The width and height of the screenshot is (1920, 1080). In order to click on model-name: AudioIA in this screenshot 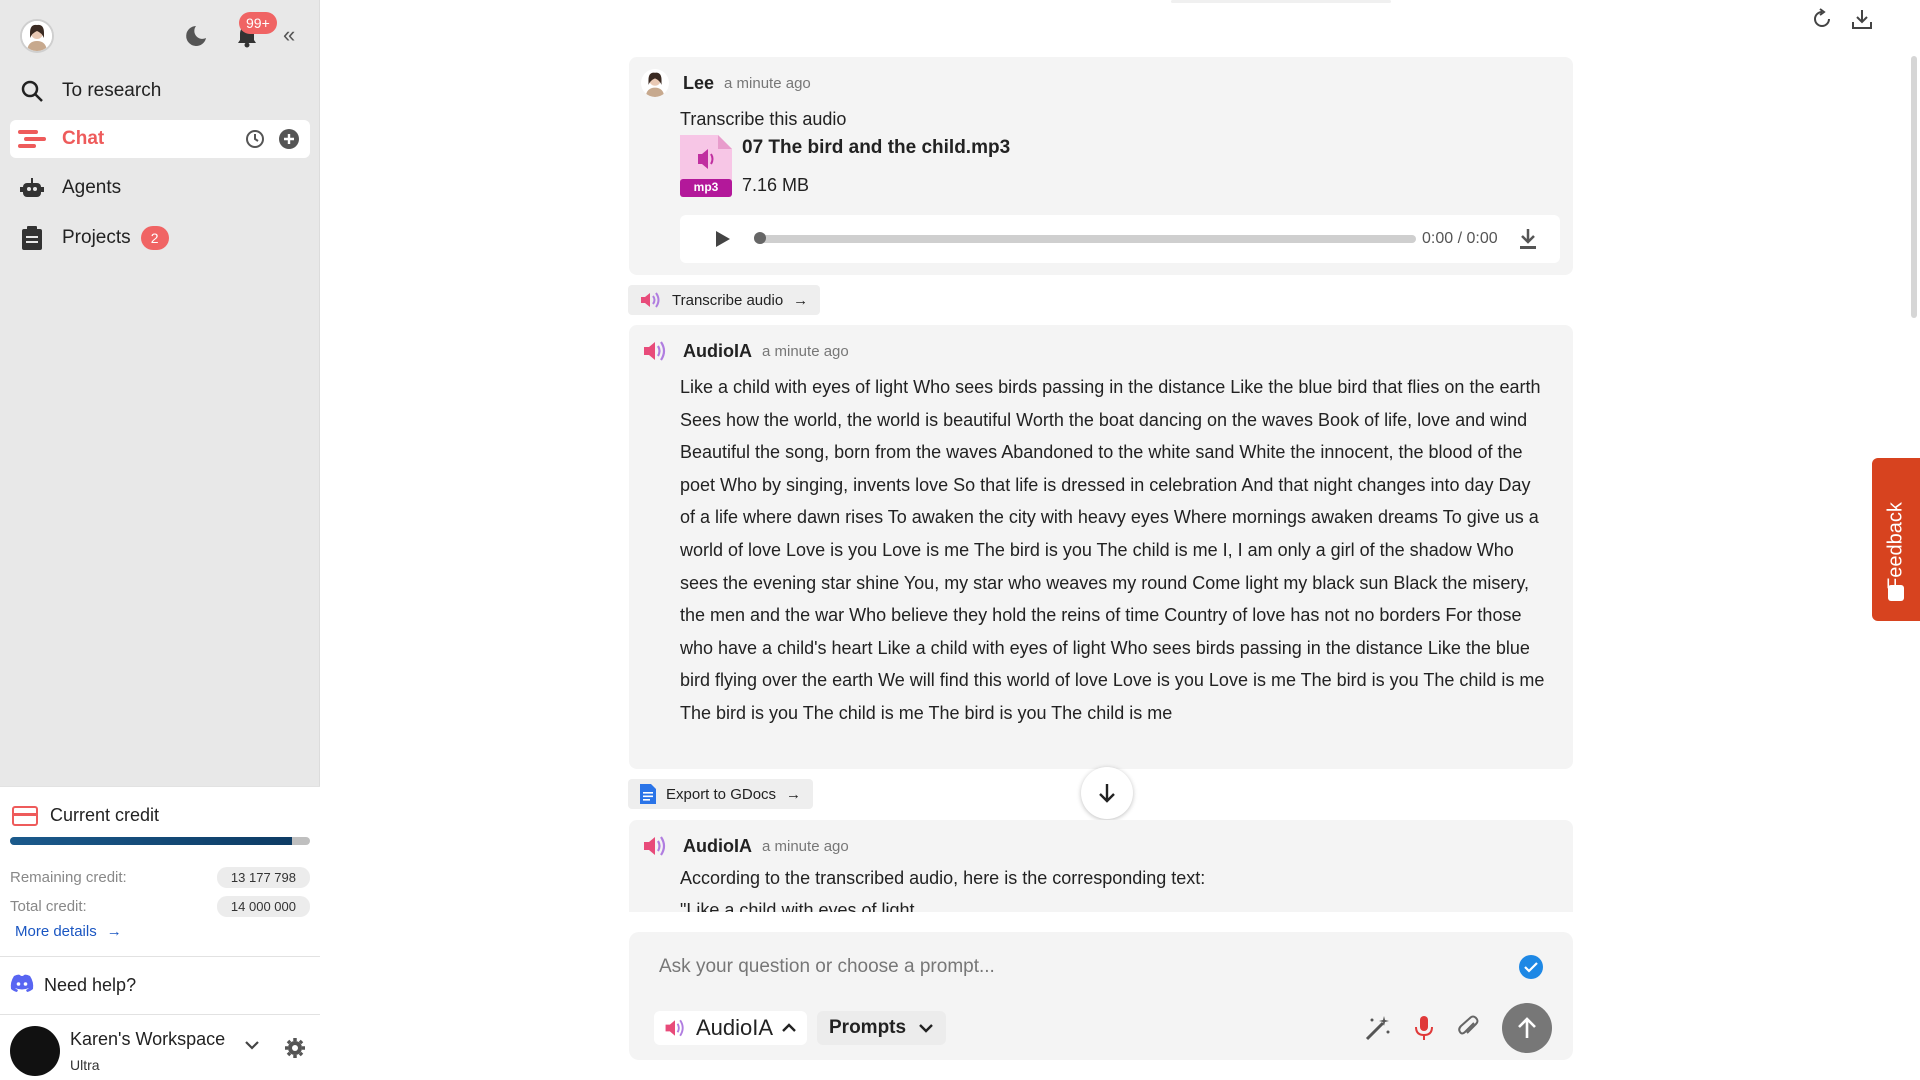, I will do `click(735, 1027)`.